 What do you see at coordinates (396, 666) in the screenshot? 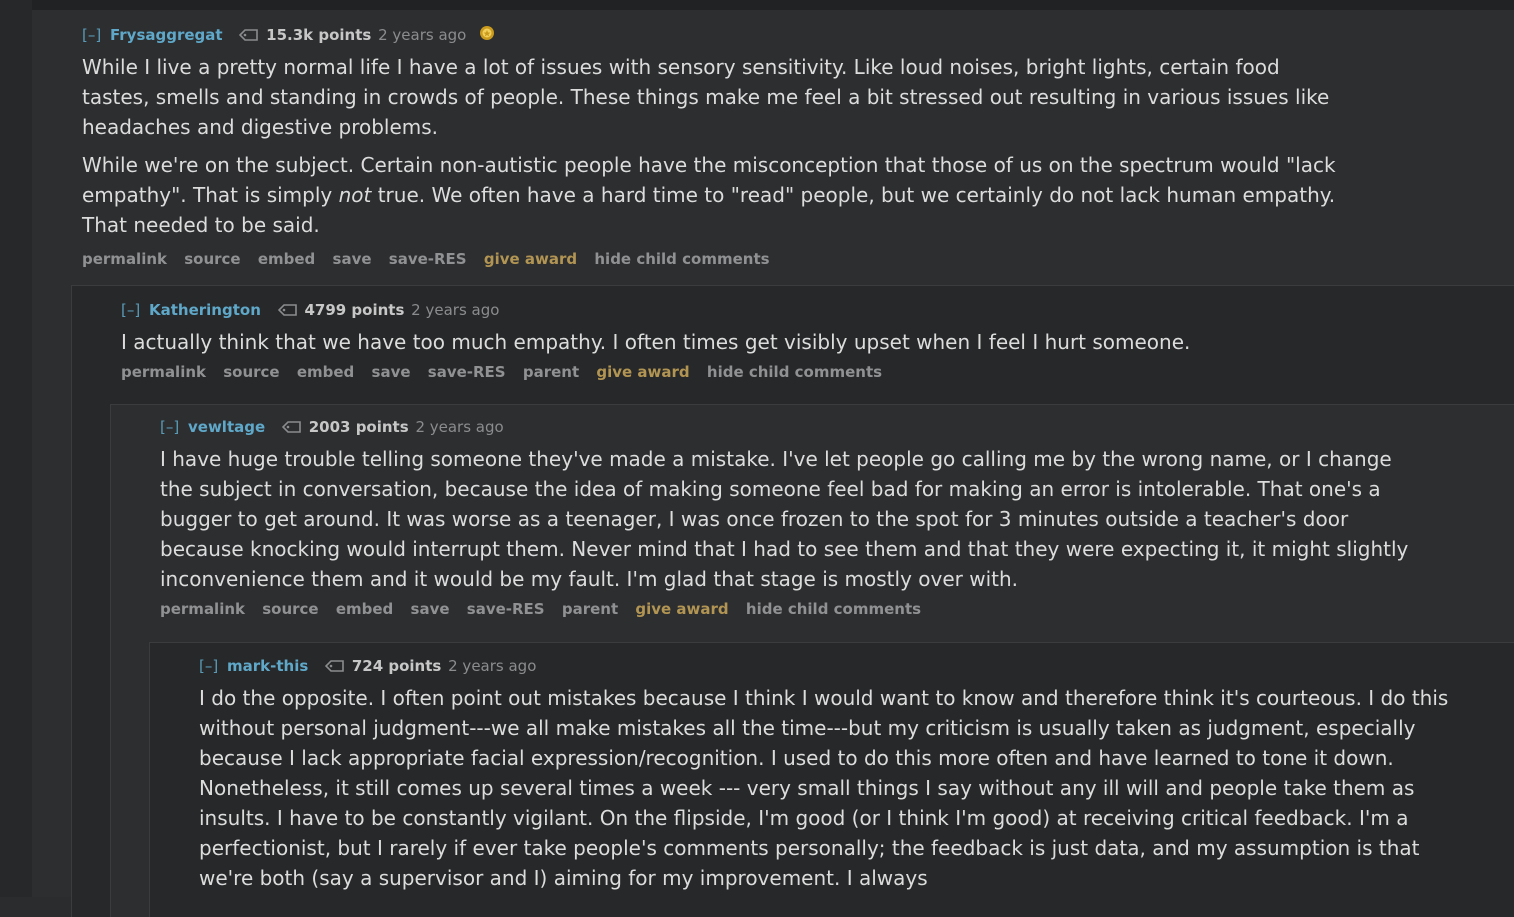
I see `score: 724 points` at bounding box center [396, 666].